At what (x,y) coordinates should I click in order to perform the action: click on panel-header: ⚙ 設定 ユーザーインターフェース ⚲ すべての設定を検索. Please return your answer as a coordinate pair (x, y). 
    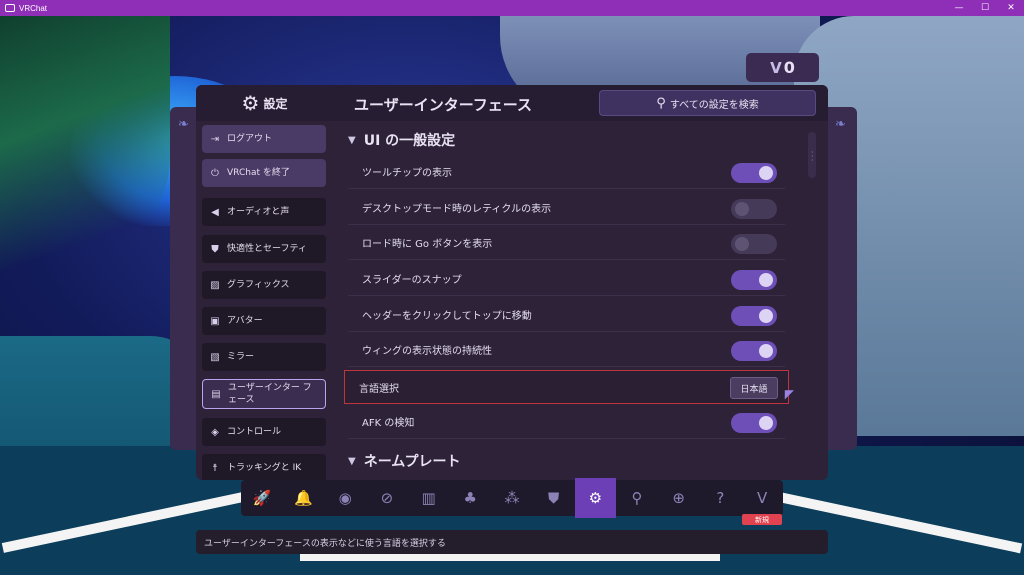
    Looking at the image, I should click on (512, 103).